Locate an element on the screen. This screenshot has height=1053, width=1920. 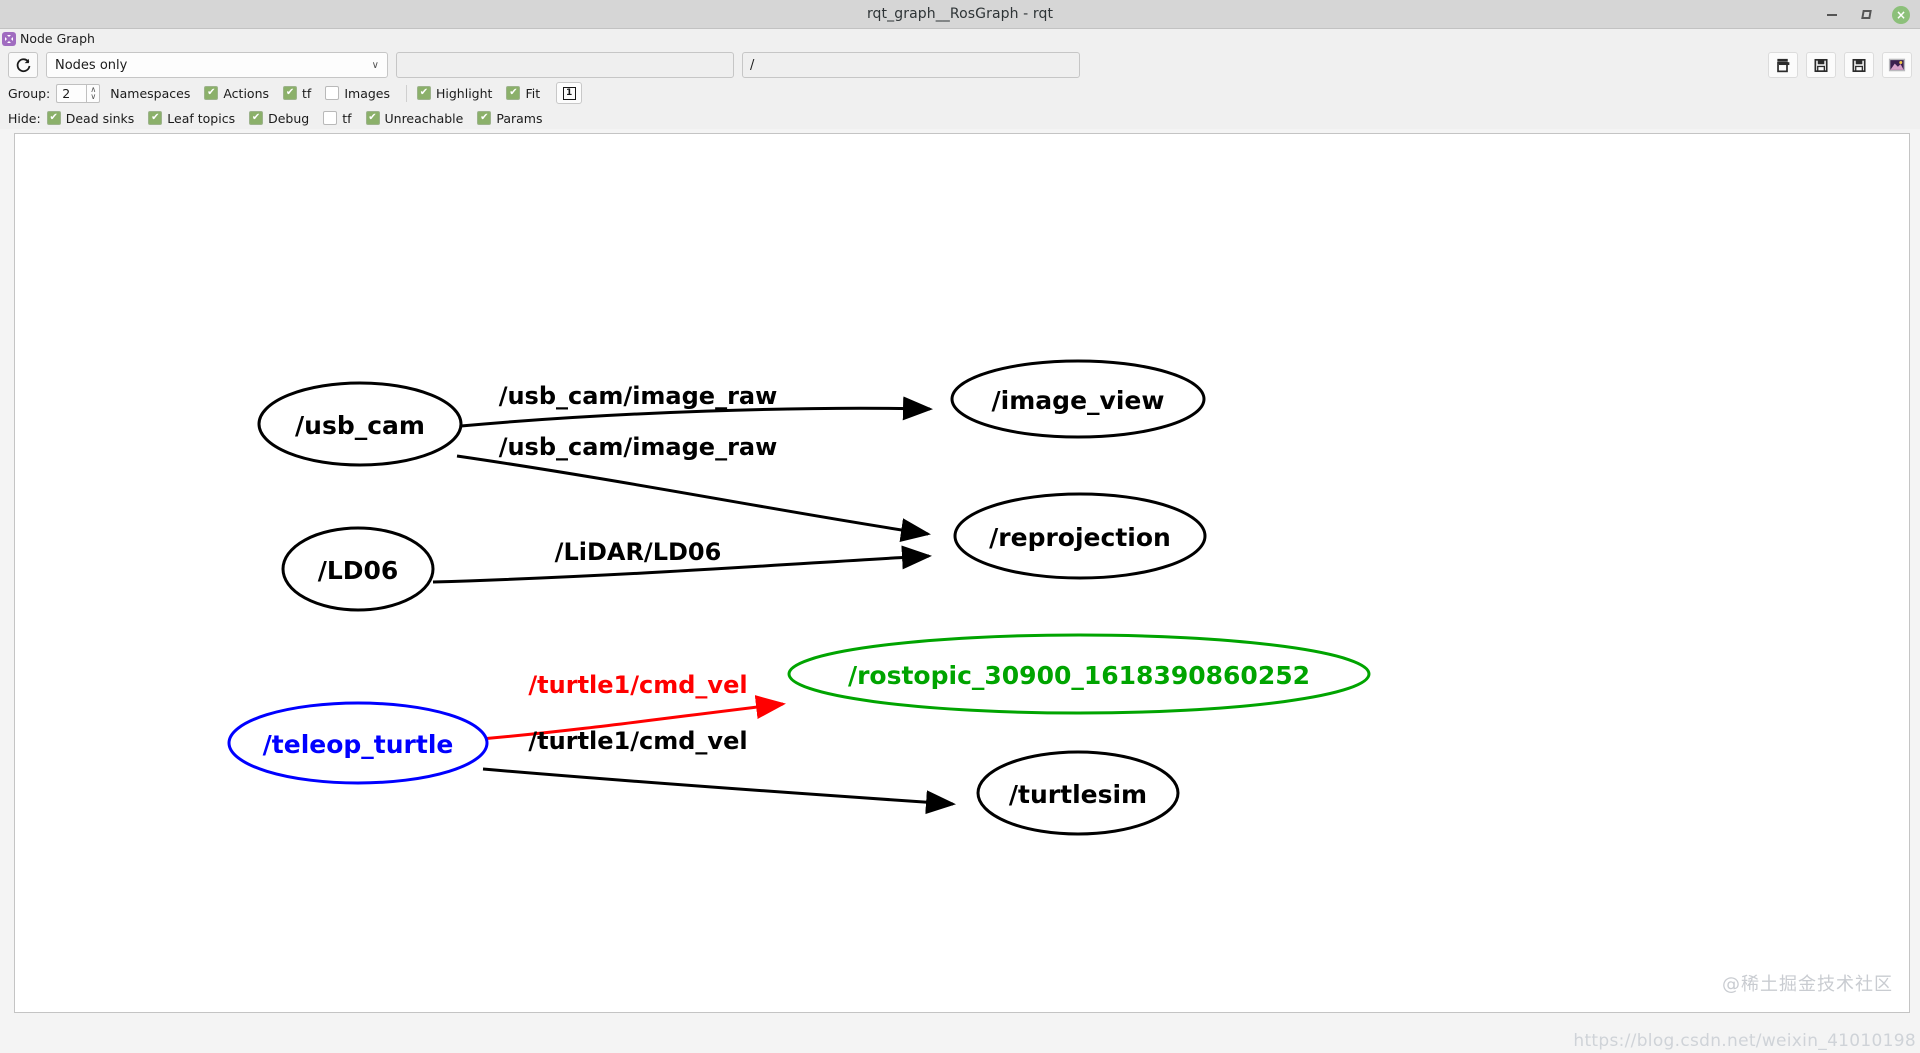
checkbox-highlight-label: Highlight is located at coordinates (464, 93).